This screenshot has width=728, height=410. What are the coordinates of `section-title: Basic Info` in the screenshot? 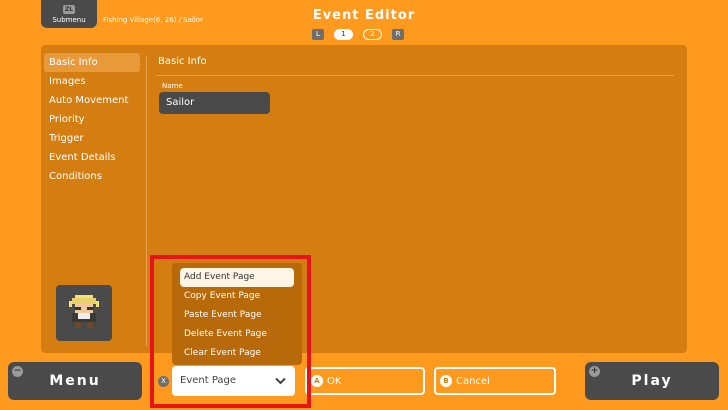 It's located at (182, 61).